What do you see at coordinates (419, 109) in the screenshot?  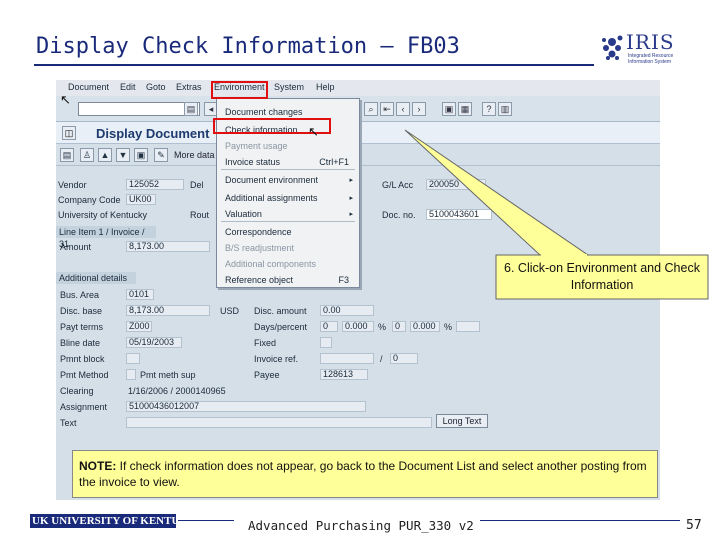 I see `next-page-icon: ›` at bounding box center [419, 109].